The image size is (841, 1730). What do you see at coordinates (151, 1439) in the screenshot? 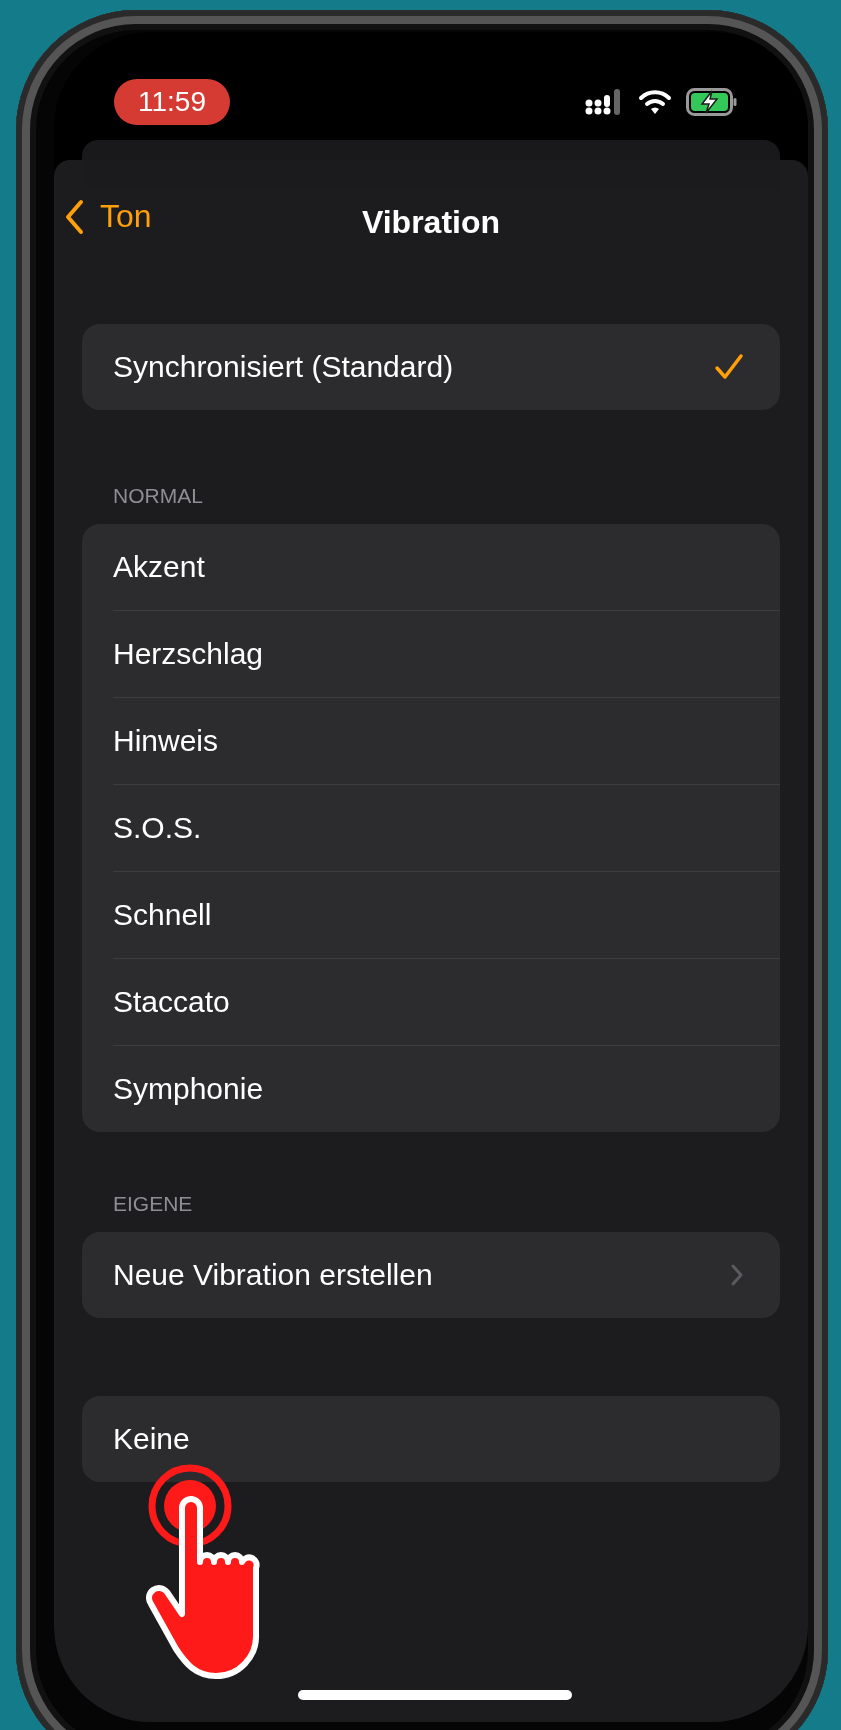
I see `item-label: Keine` at bounding box center [151, 1439].